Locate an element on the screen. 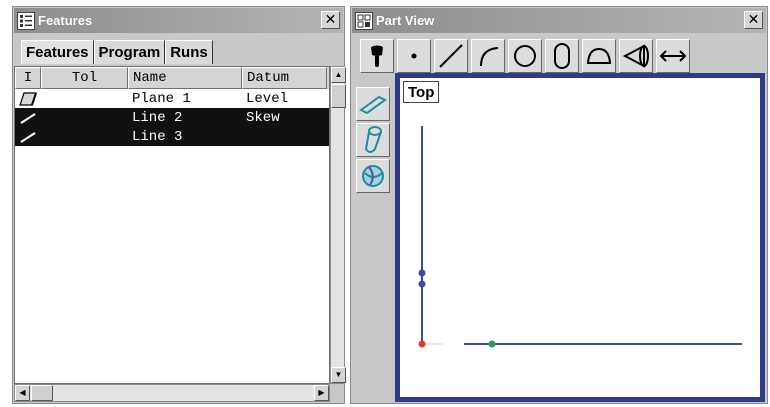 The image size is (770, 407). features-list-icon is located at coordinates (26, 20).